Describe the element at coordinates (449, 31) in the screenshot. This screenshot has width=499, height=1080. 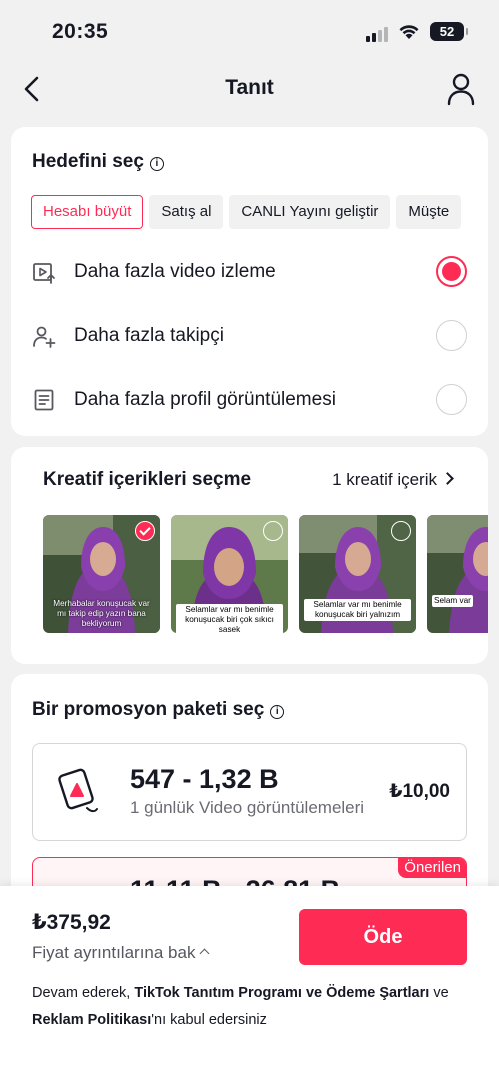
I see `battery-icon: 52` at that location.